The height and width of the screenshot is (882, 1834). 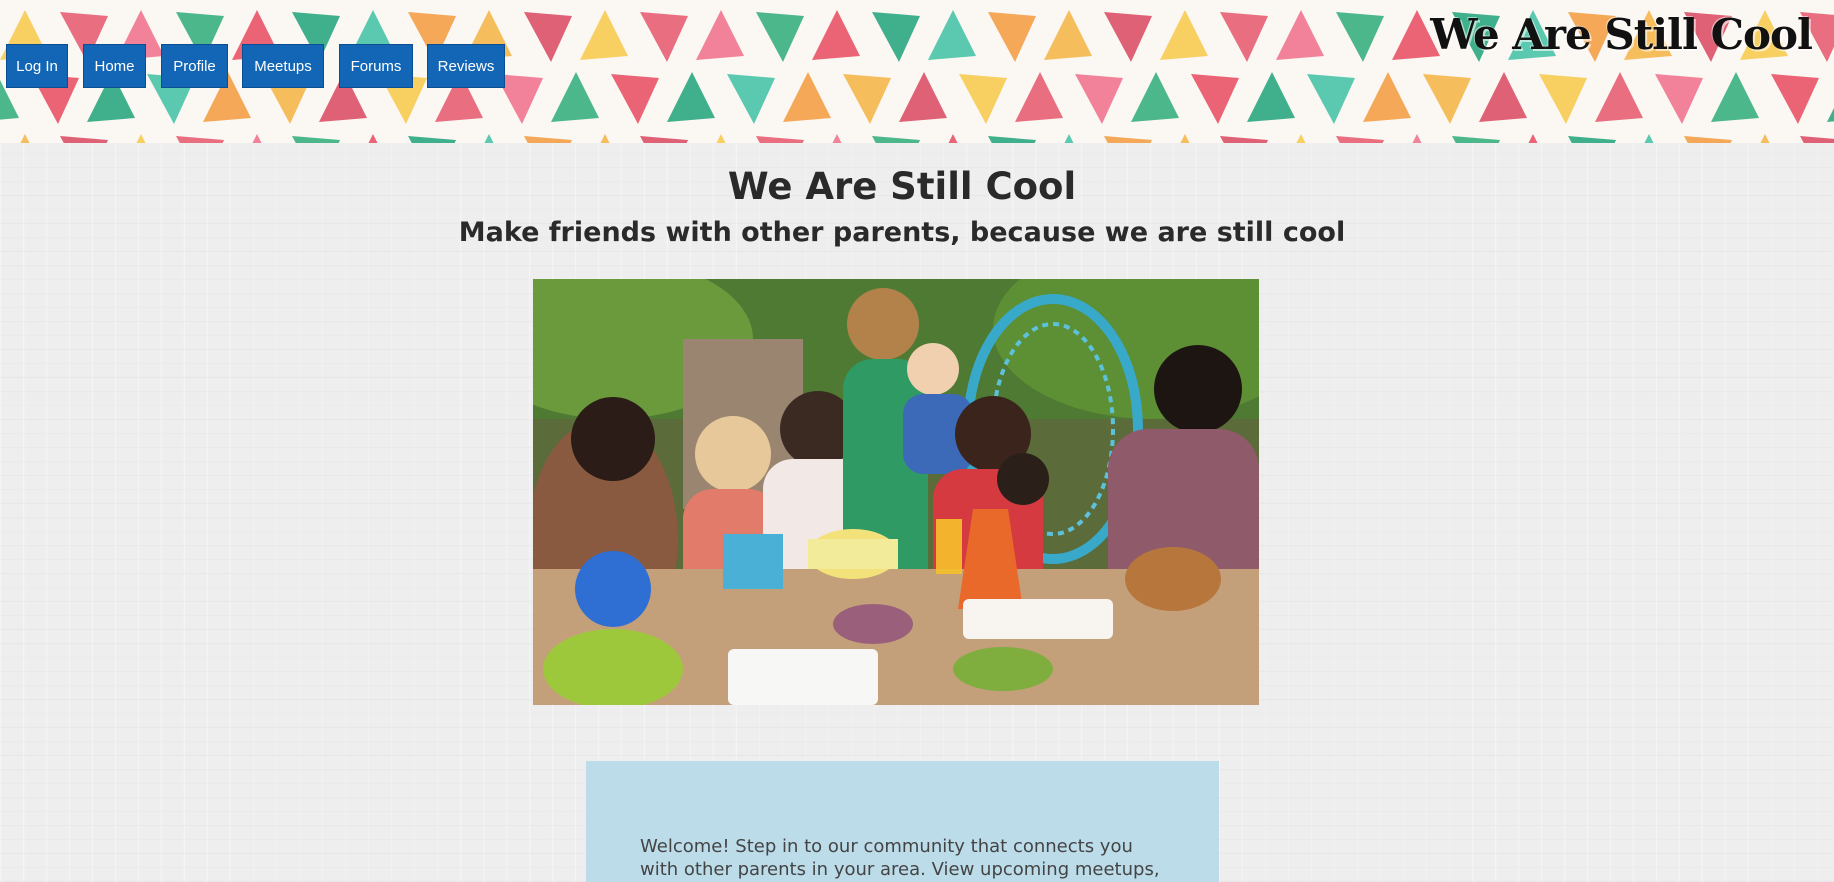 What do you see at coordinates (283, 66) in the screenshot?
I see `nav-meetups-button: Meetups` at bounding box center [283, 66].